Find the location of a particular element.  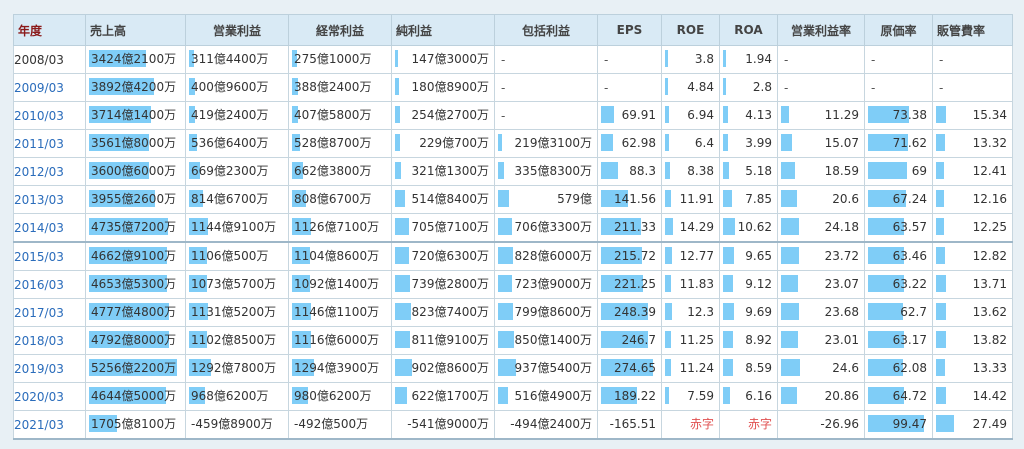

header-comprehensive-income: 包括利益 is located at coordinates (546, 30).